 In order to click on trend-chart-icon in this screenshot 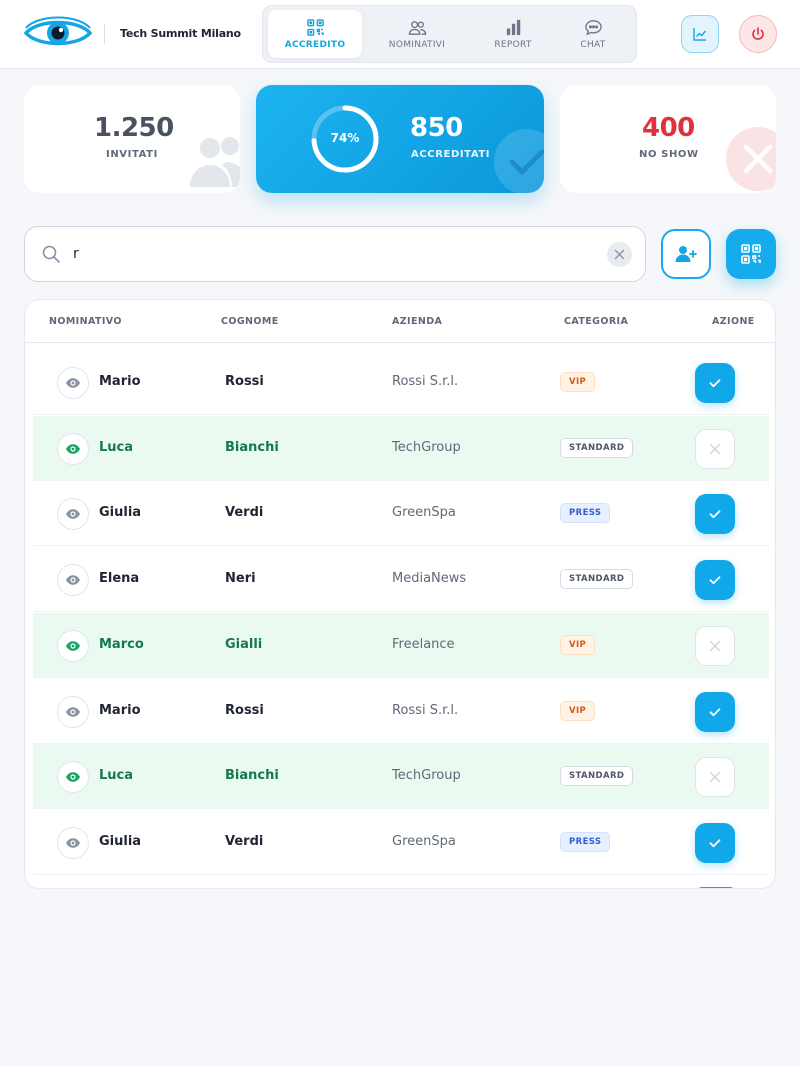, I will do `click(700, 34)`.